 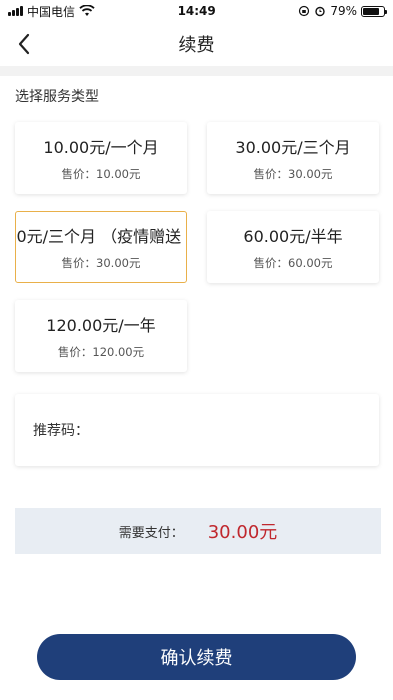 I want to click on plan-price: 售价：120.00元, so click(x=101, y=352).